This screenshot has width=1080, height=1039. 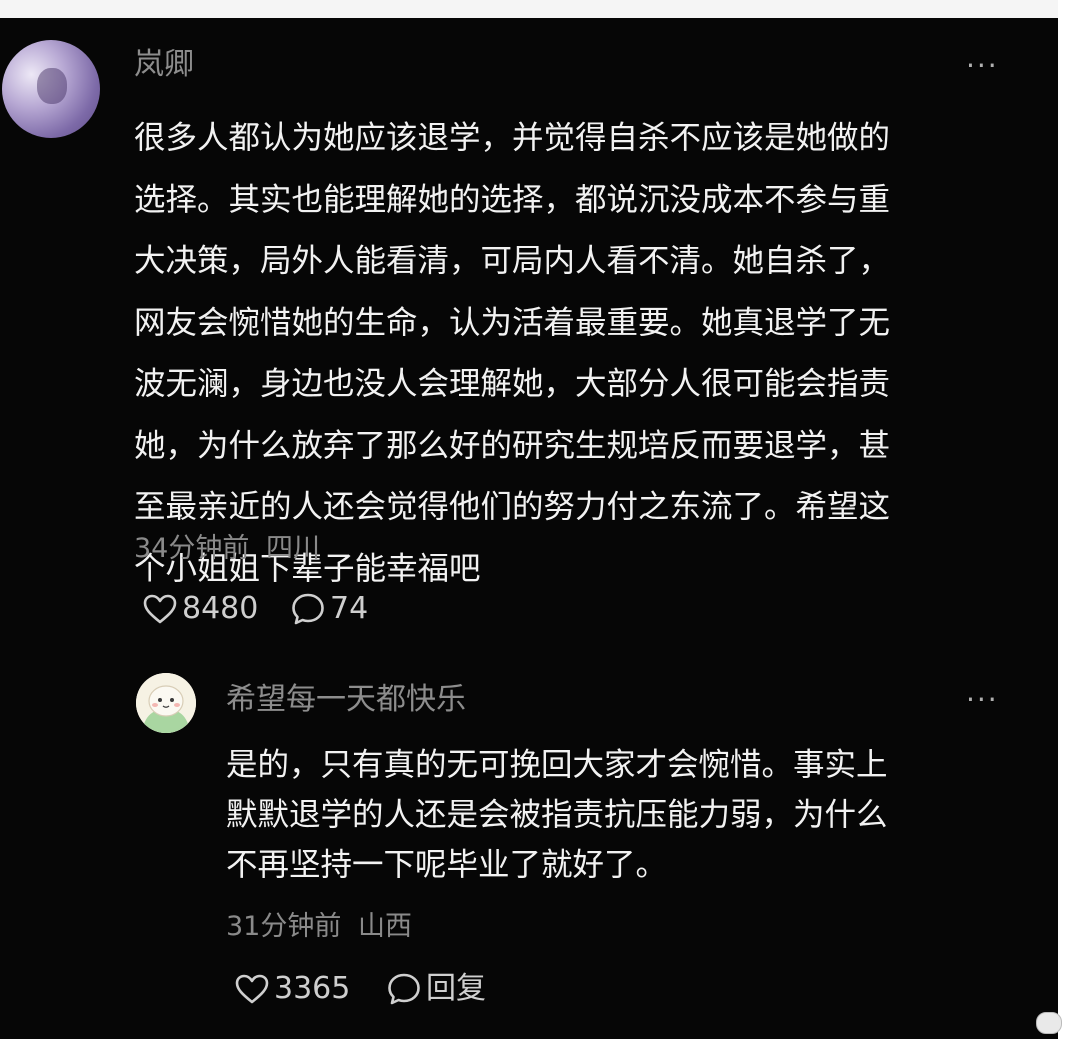 I want to click on reply-count-button: 74, so click(x=329, y=609).